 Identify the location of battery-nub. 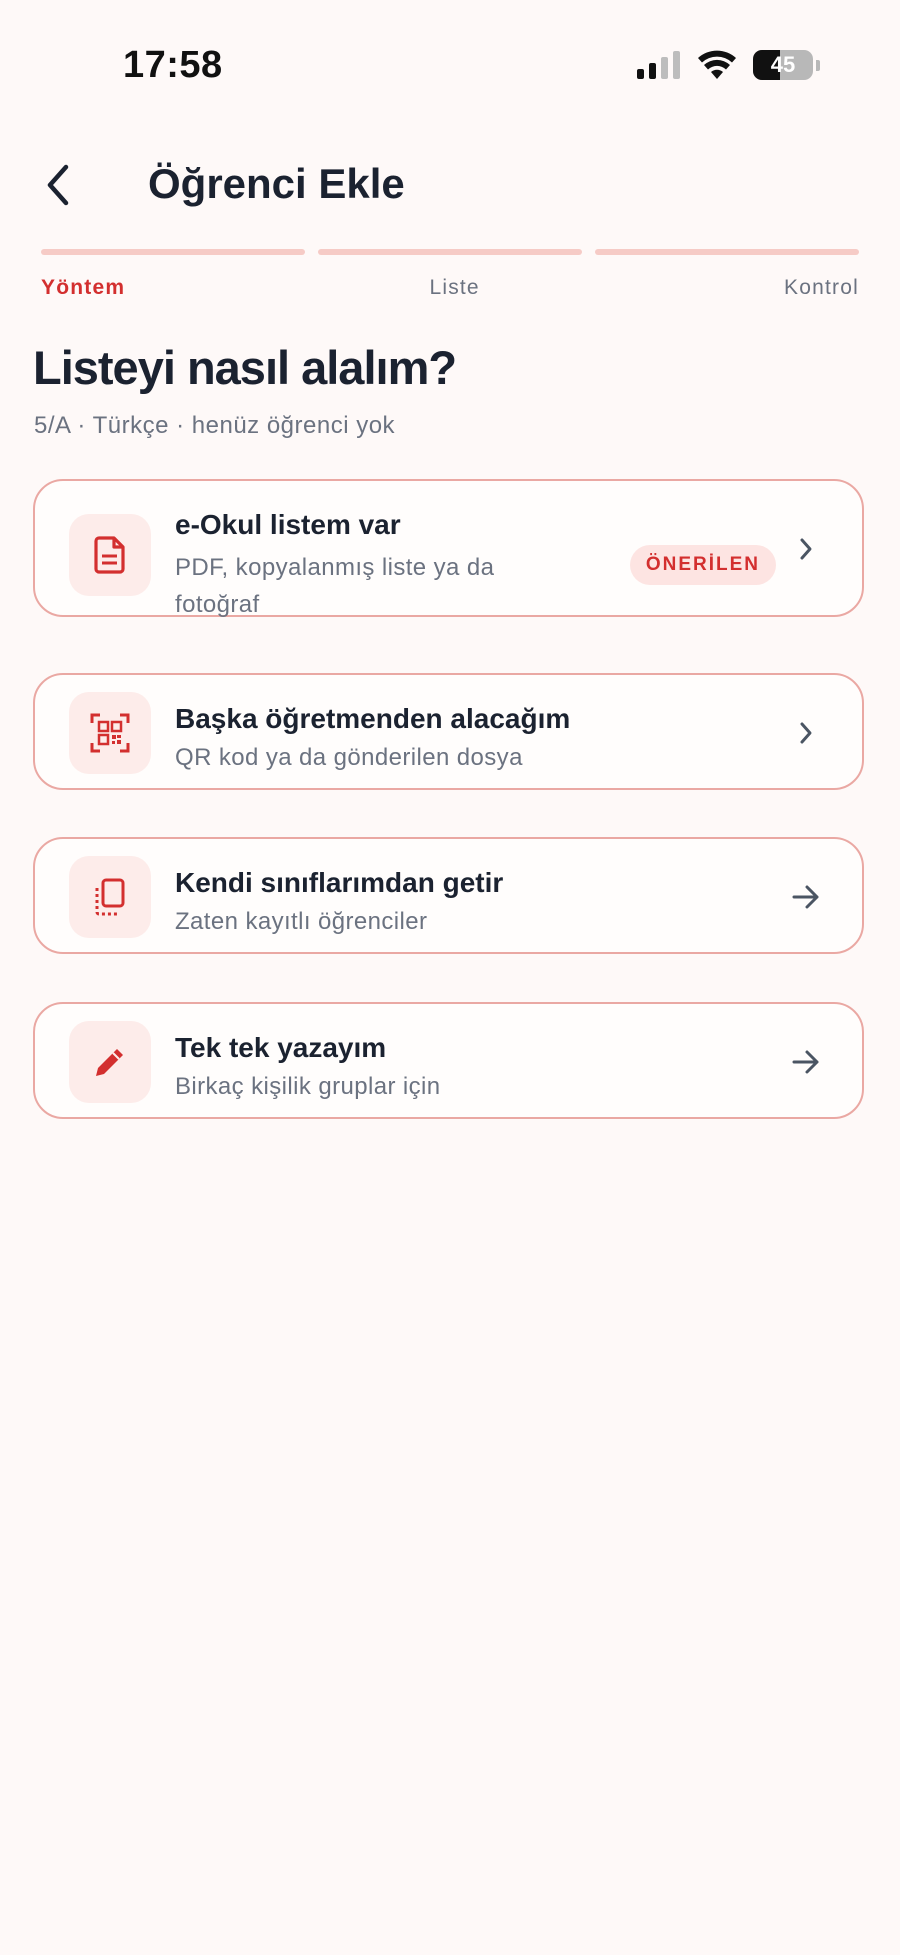
(818, 65).